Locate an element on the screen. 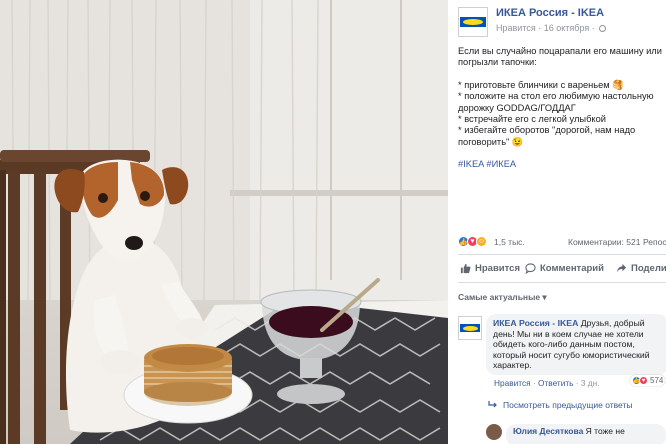  post-meta: Нравится · 16 октября · is located at coordinates (551, 28).